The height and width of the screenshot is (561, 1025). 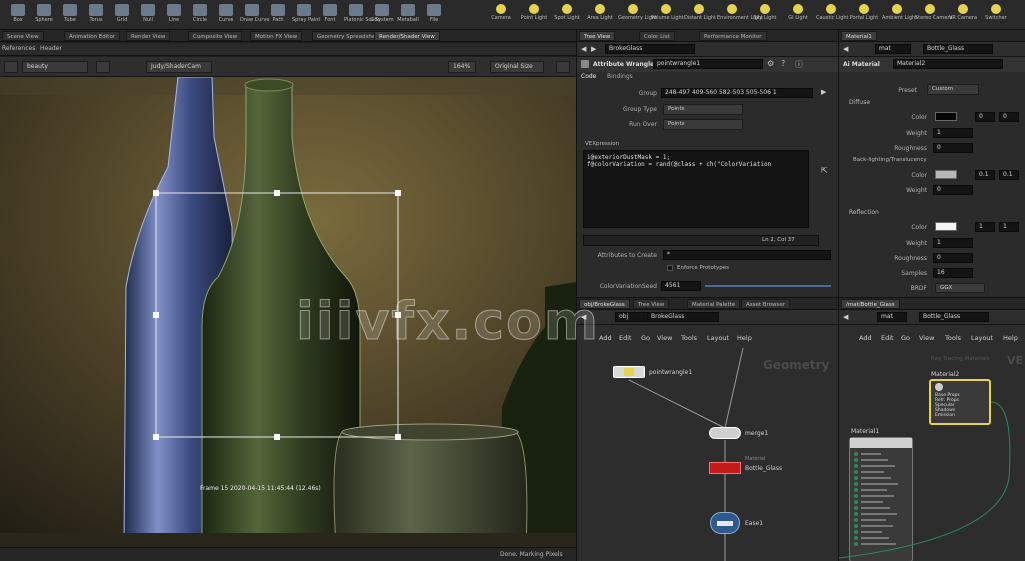 What do you see at coordinates (799, 64) in the screenshot?
I see `info-icon: ⓘ` at bounding box center [799, 64].